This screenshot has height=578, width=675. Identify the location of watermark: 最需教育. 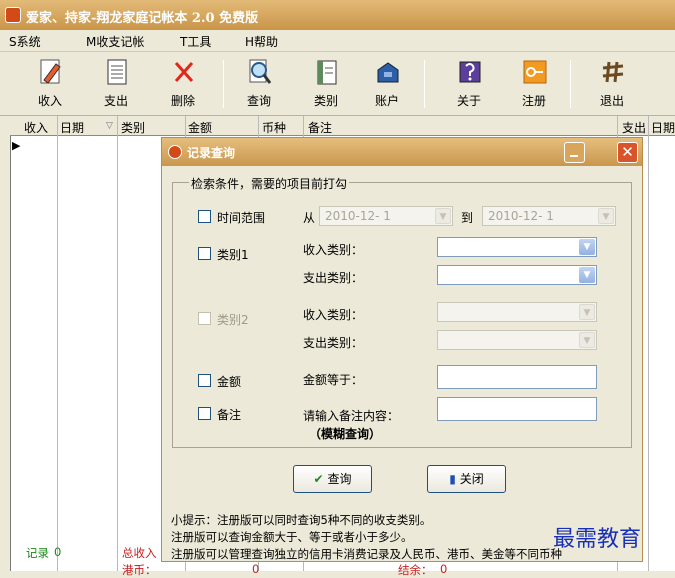
(597, 539).